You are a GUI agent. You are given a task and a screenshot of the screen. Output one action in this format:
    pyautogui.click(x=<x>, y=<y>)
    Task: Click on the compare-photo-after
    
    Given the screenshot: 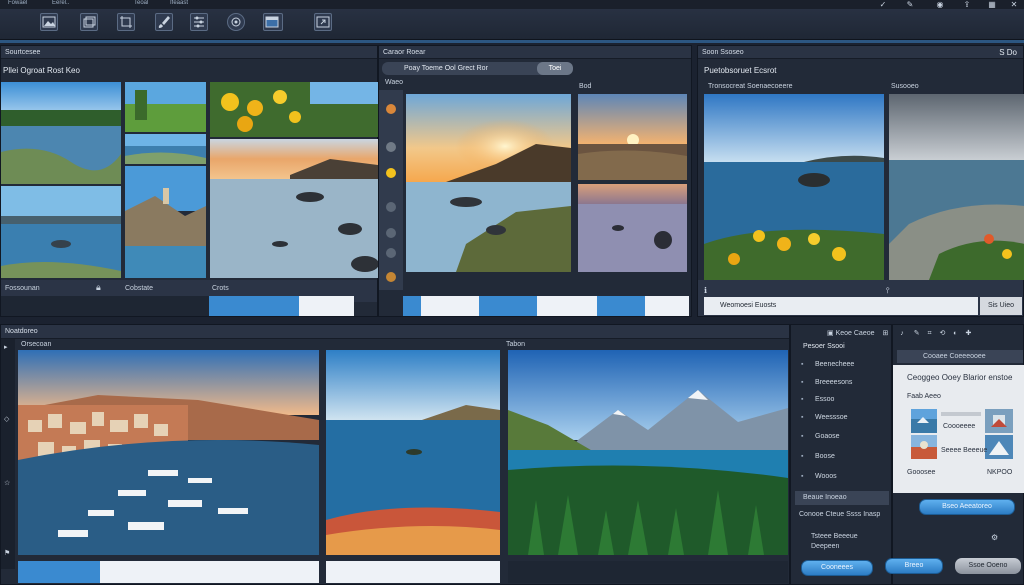 What is the action you would take?
    pyautogui.click(x=956, y=187)
    